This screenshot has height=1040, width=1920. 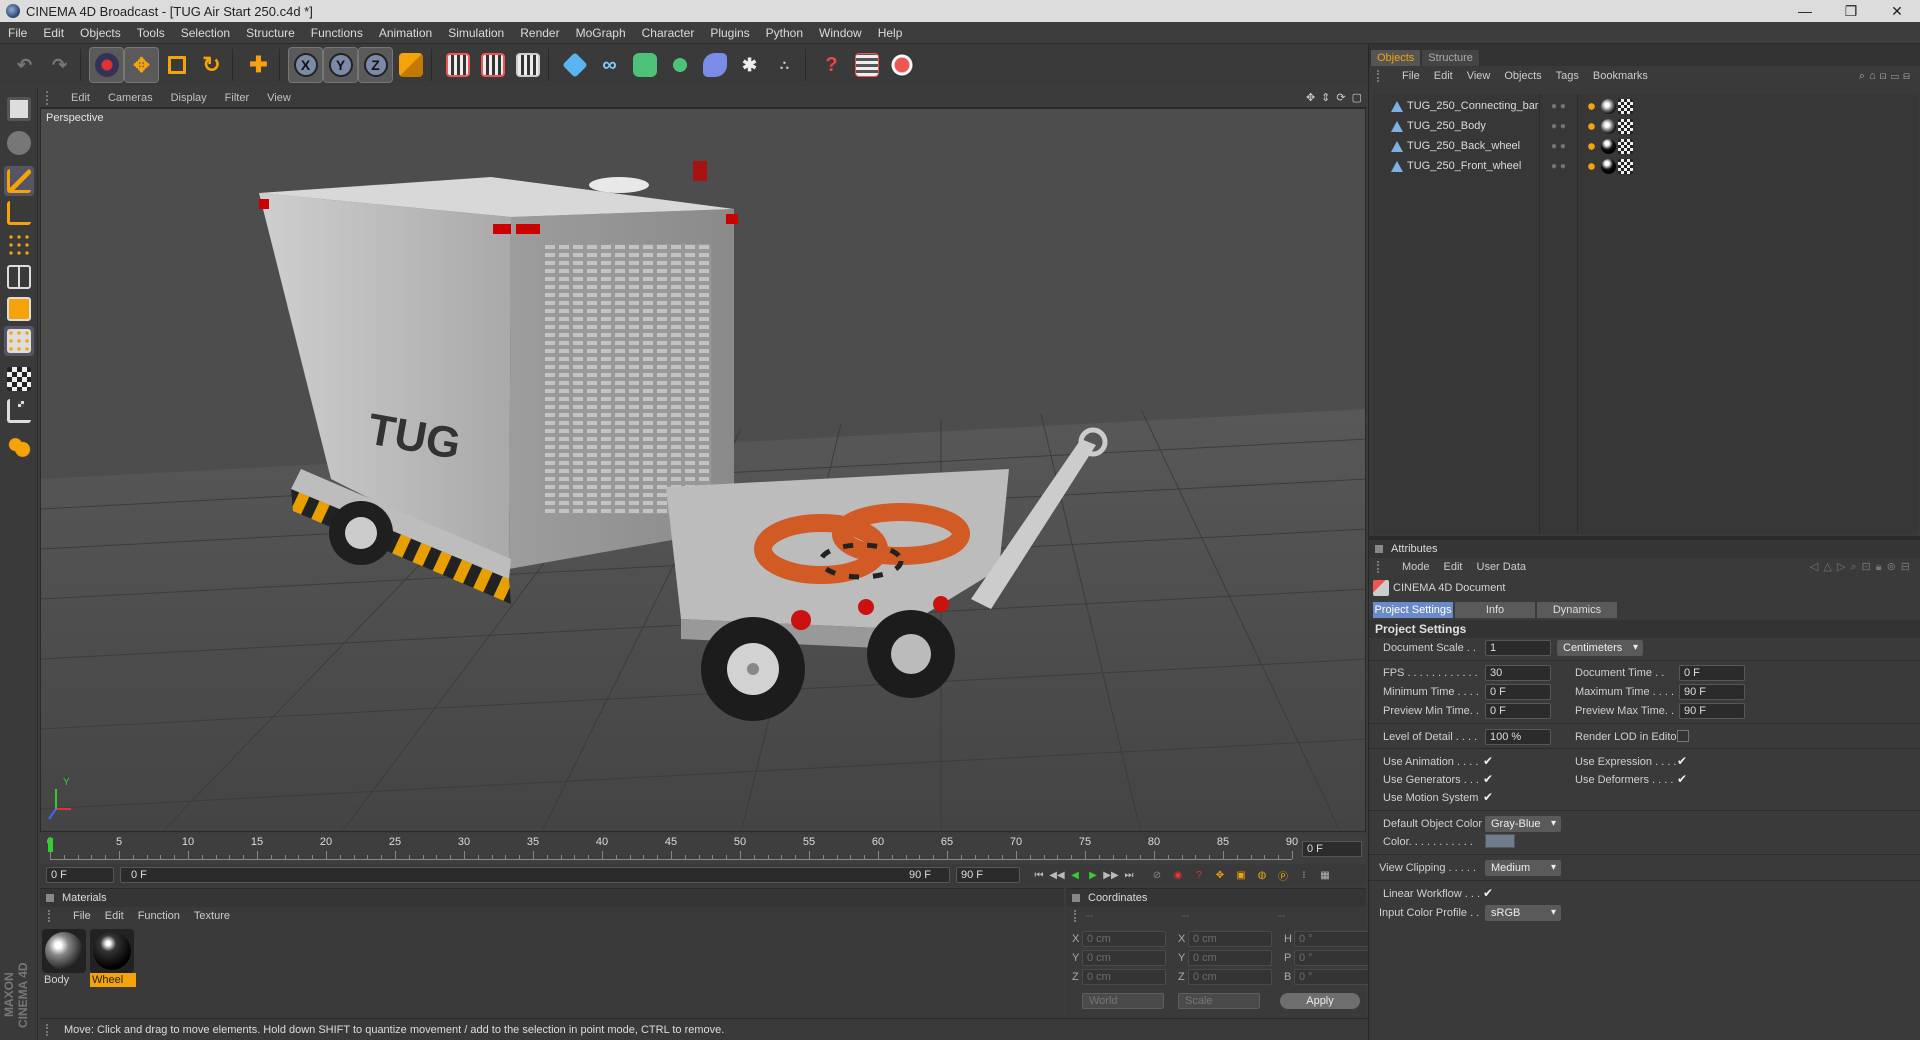 I want to click on position-z-field: 0 cm, so click(x=1124, y=977).